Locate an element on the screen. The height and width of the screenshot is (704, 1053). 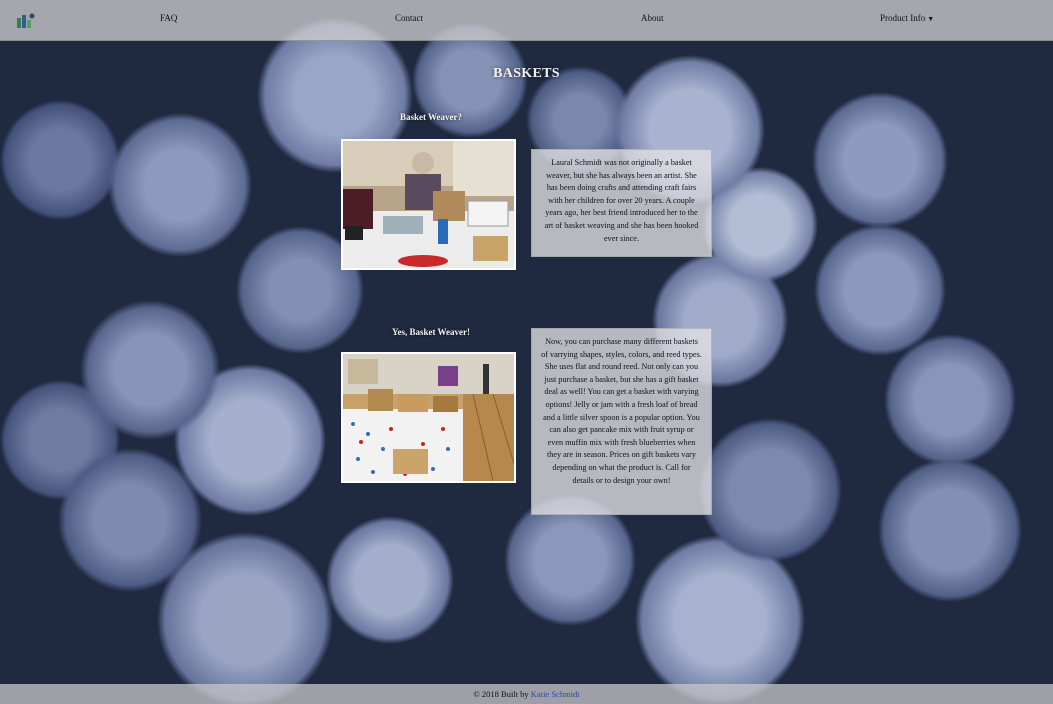
footer-copyright: © 2018 Built by is located at coordinates (502, 694).